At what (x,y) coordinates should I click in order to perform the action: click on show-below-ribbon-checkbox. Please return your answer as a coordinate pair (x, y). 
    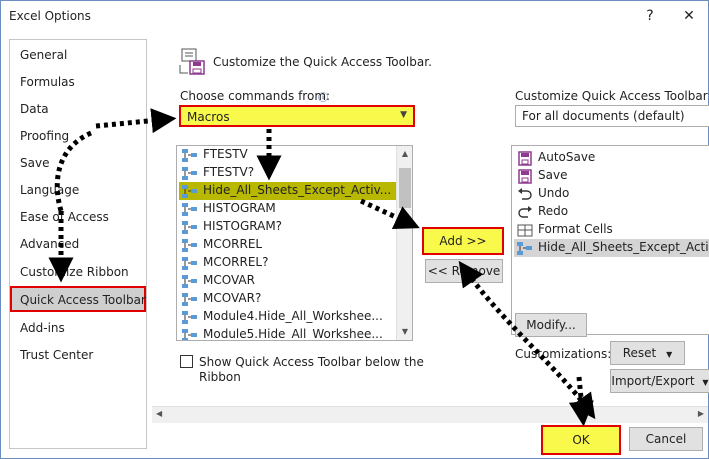
    Looking at the image, I should click on (186, 361).